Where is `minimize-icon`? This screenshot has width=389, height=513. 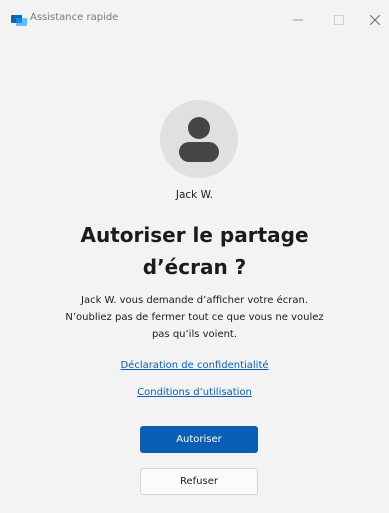 minimize-icon is located at coordinates (298, 20).